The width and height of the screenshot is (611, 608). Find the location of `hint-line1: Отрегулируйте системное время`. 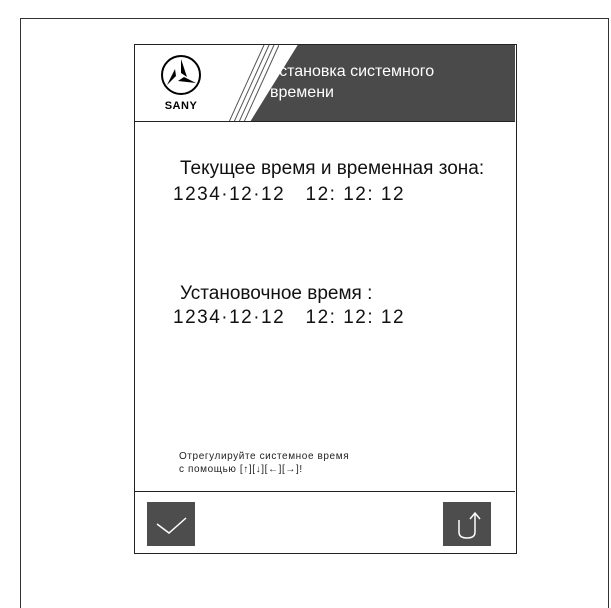

hint-line1: Отрегулируйте системное время is located at coordinates (264, 456).